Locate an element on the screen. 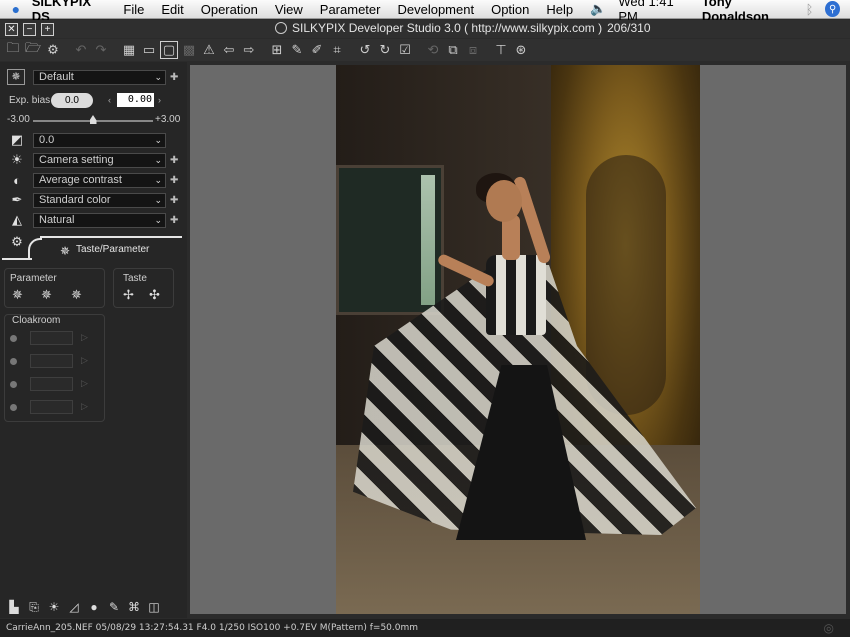 The width and height of the screenshot is (850, 637). filmstrip-view-icon: ▭ is located at coordinates (149, 50).